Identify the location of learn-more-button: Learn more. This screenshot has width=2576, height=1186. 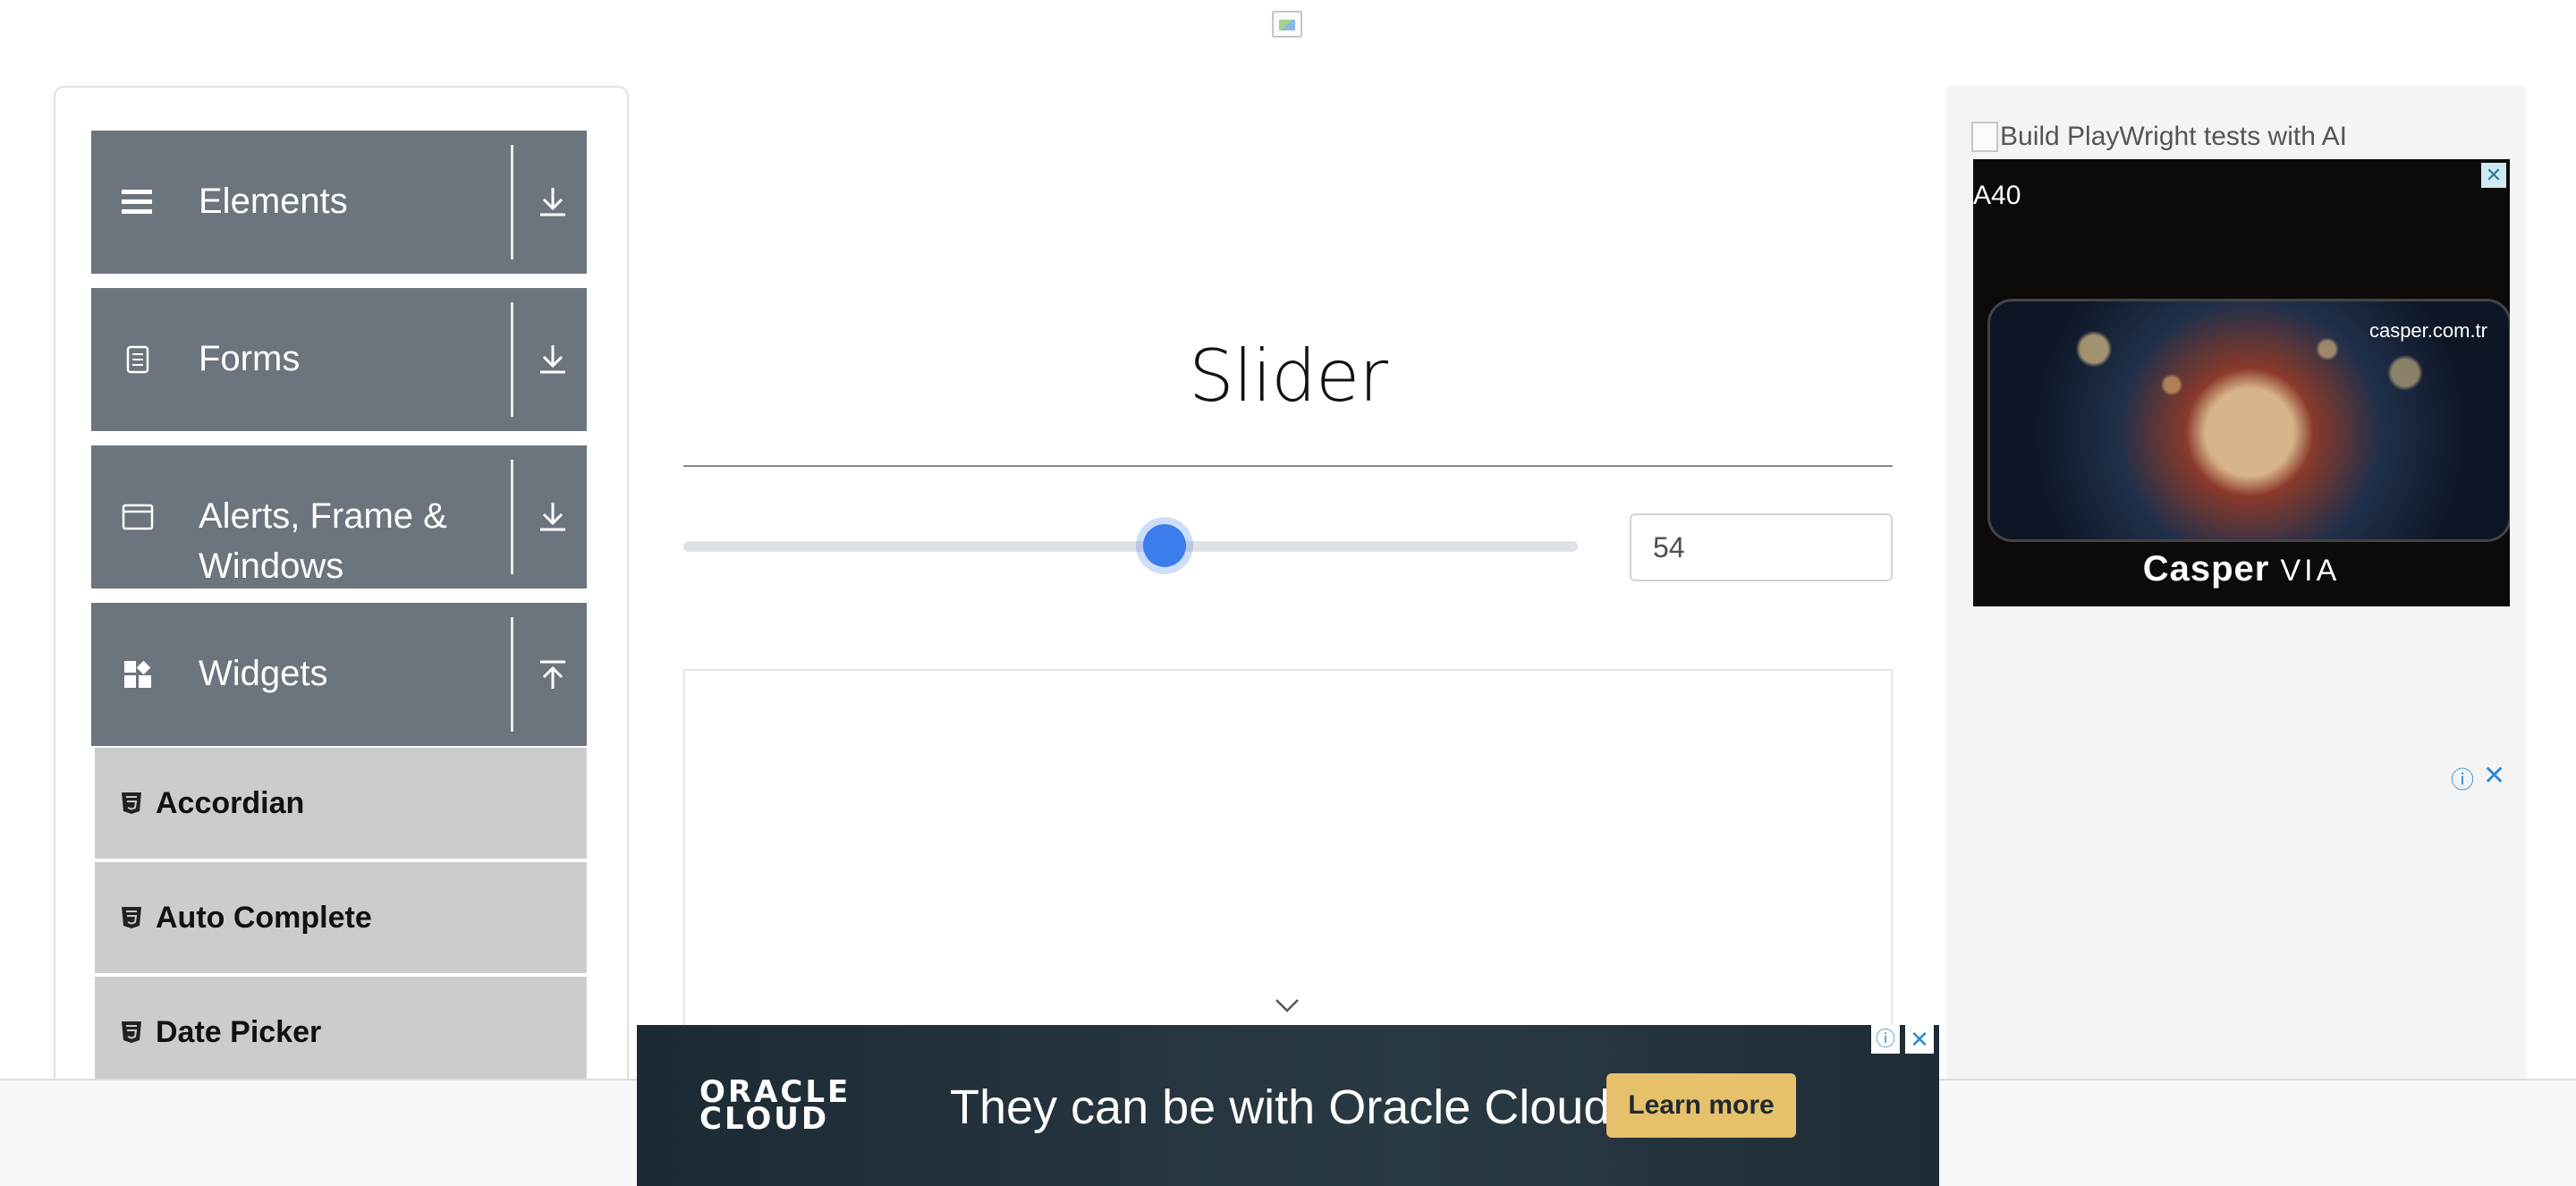
(1701, 1105).